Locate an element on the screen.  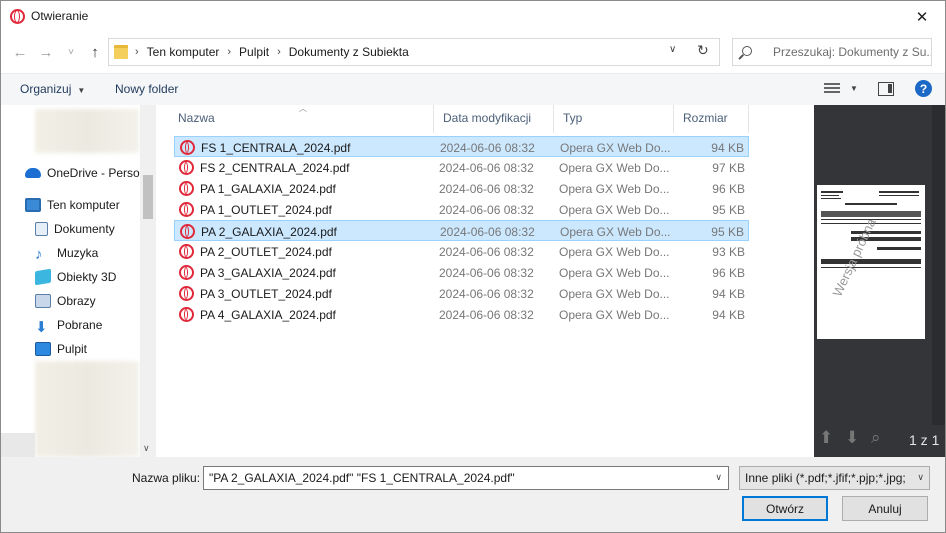
column-header-size: Rozmiar is located at coordinates (711, 119).